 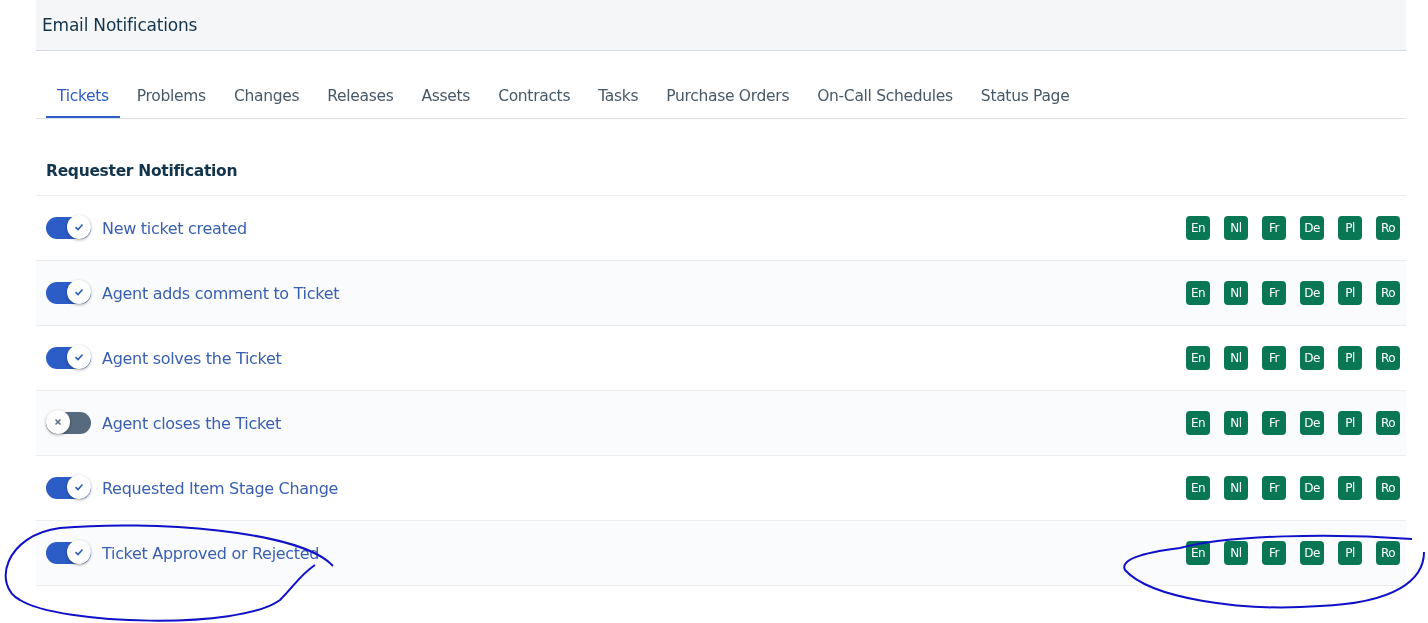 I want to click on notification-label: New ticket created, so click(x=174, y=228).